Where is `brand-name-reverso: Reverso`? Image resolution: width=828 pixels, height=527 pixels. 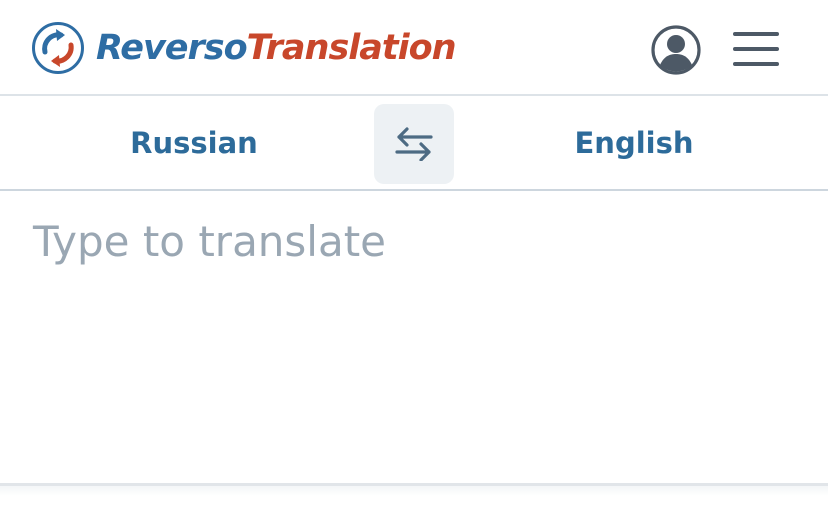
brand-name-reverso: Reverso is located at coordinates (172, 48).